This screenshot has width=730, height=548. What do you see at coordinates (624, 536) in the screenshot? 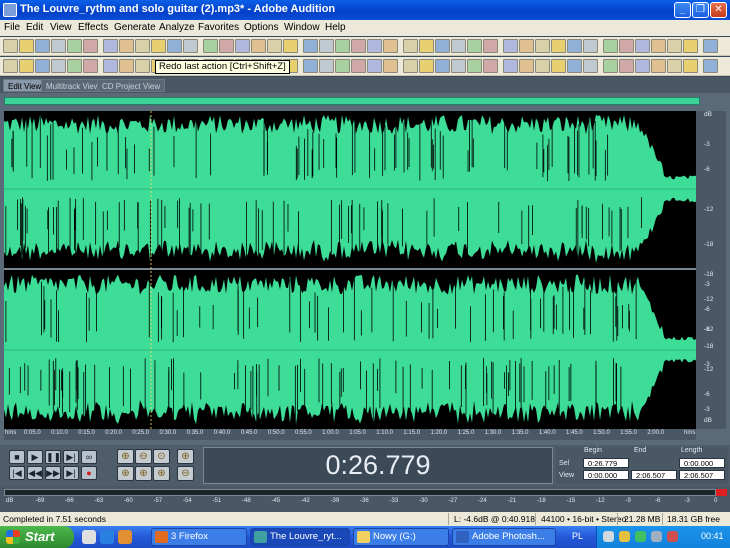
I see `volume-icon` at bounding box center [624, 536].